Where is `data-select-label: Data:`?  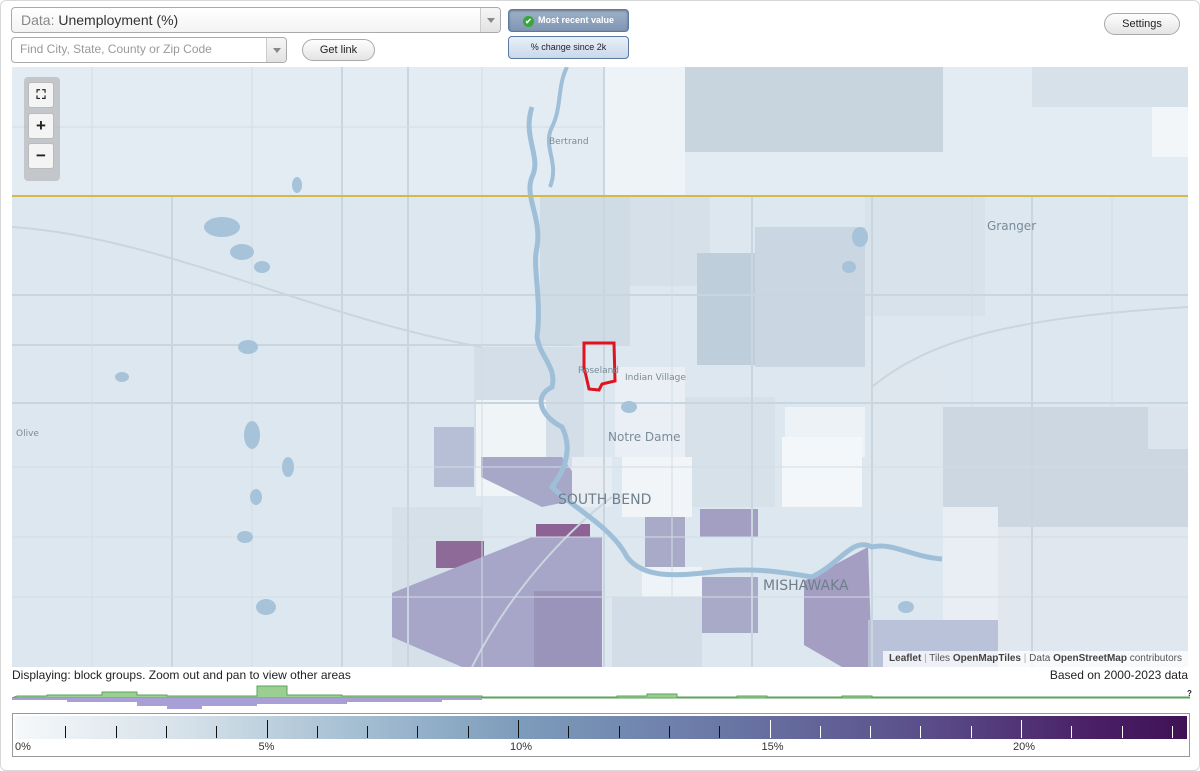 data-select-label: Data: is located at coordinates (38, 20).